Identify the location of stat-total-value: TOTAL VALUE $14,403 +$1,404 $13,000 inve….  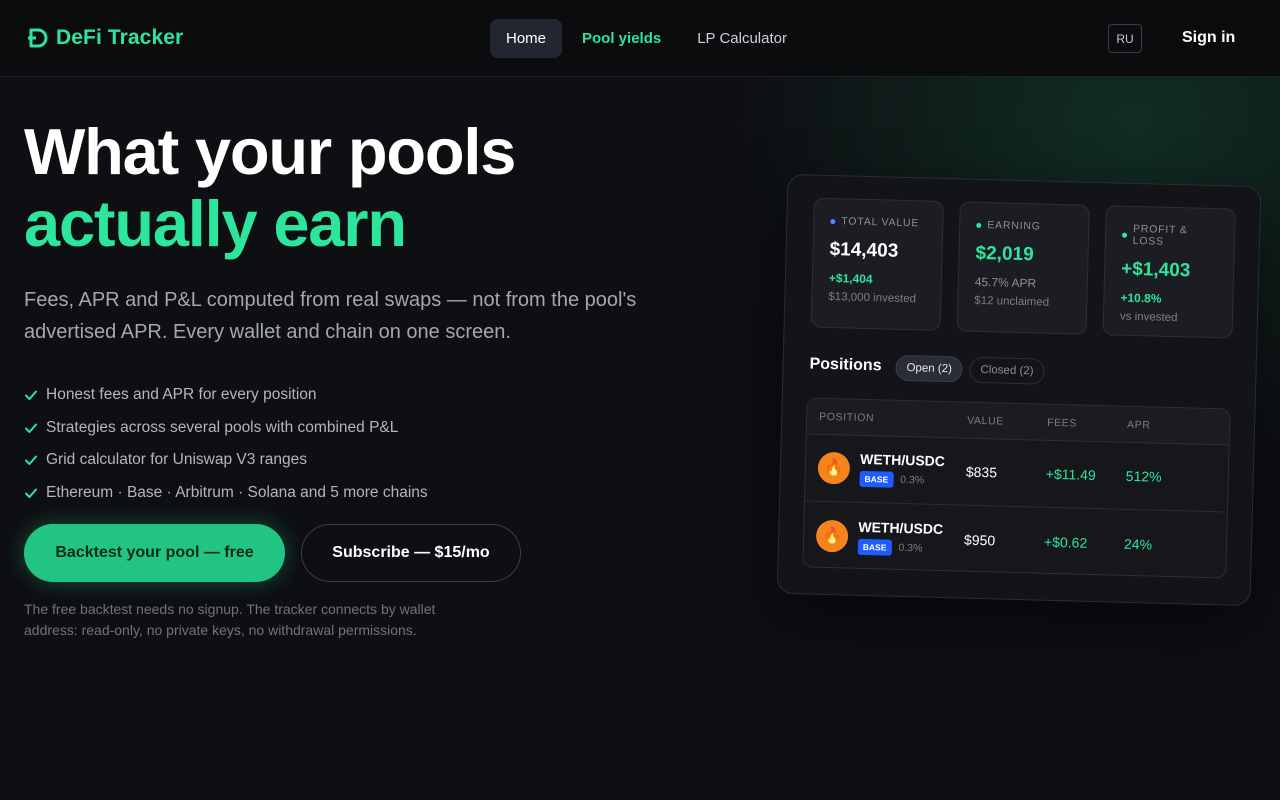
(877, 264).